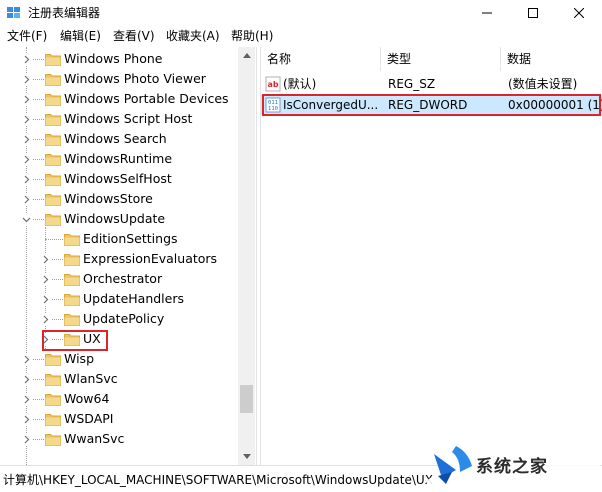 This screenshot has height=492, width=602. Describe the element at coordinates (119, 379) in the screenshot. I see `tree-item: WlanSvc` at that location.